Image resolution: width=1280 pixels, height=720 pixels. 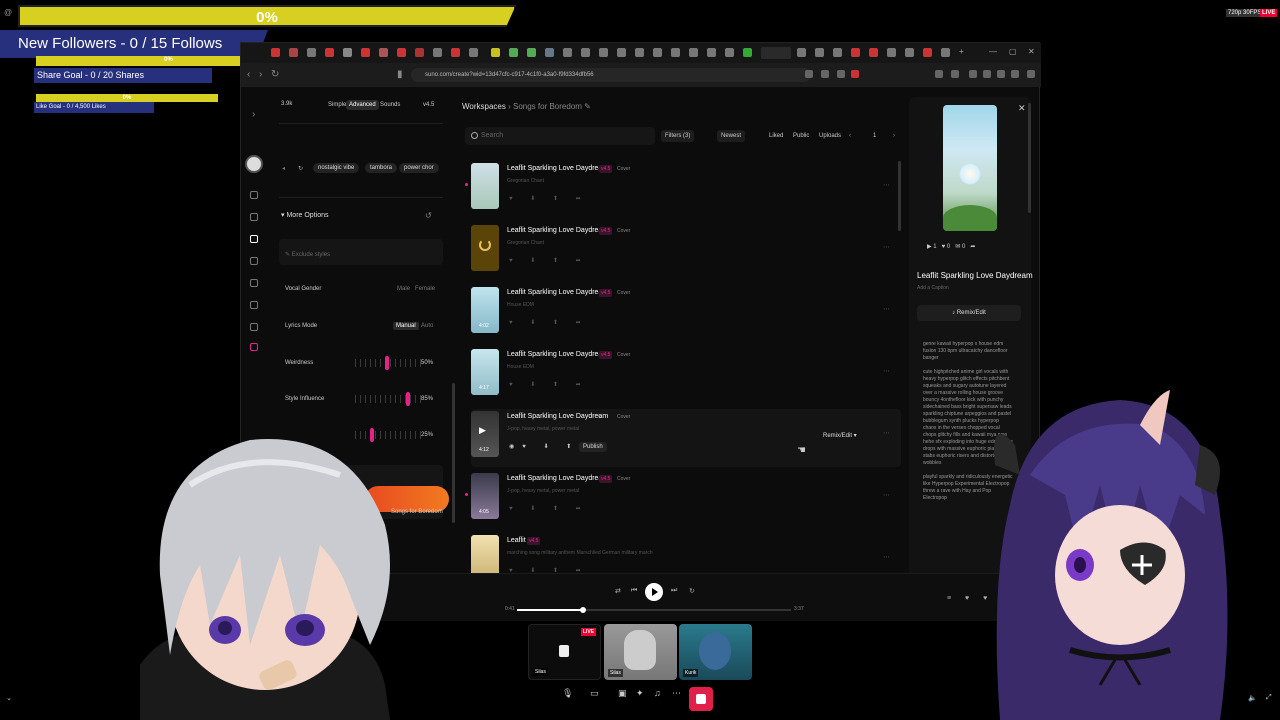 I want to click on create-icon, so click(x=254, y=239).